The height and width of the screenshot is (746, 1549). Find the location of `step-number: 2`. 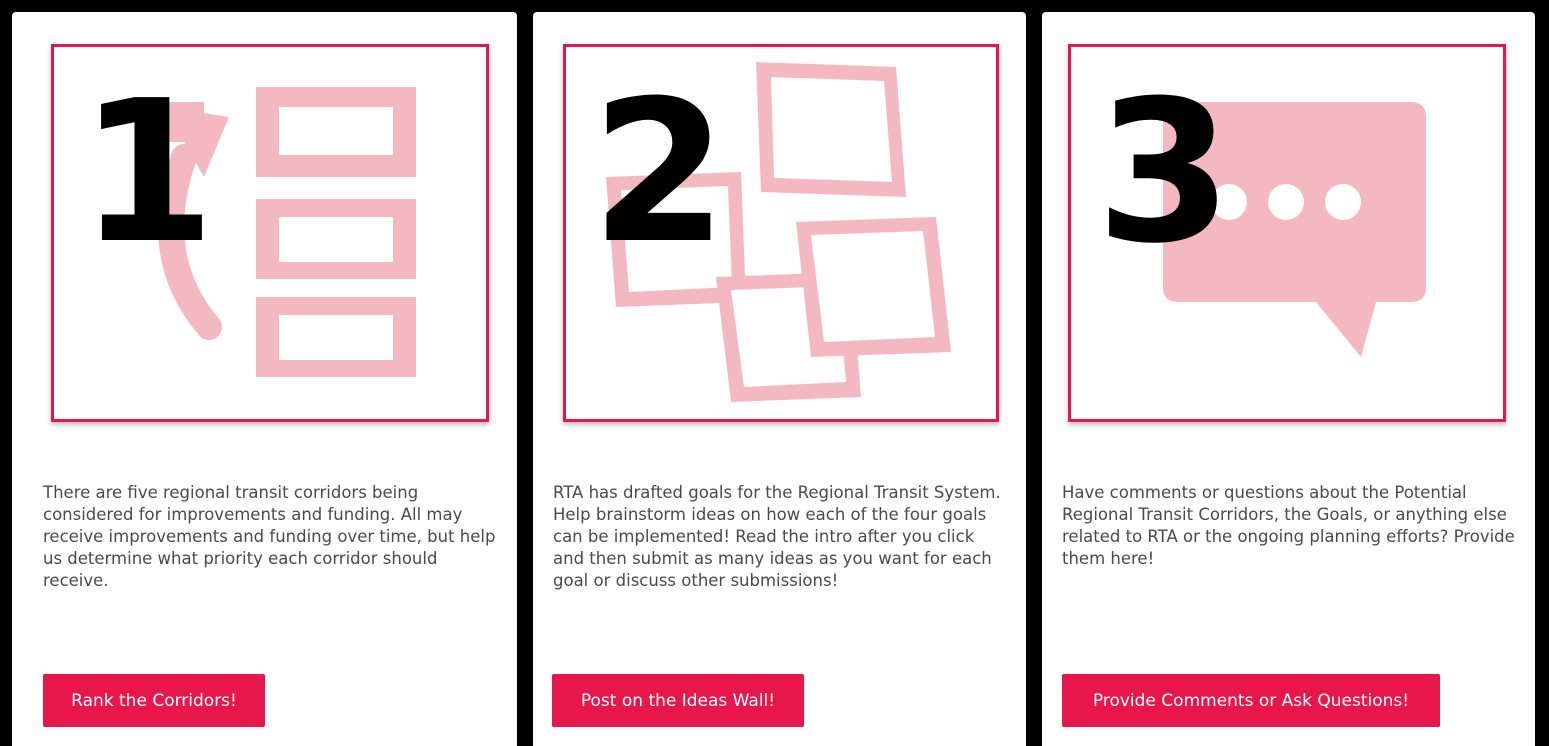

step-number: 2 is located at coordinates (659, 173).